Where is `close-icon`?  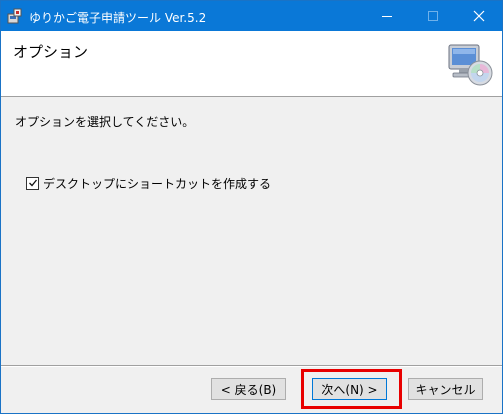 close-icon is located at coordinates (479, 16).